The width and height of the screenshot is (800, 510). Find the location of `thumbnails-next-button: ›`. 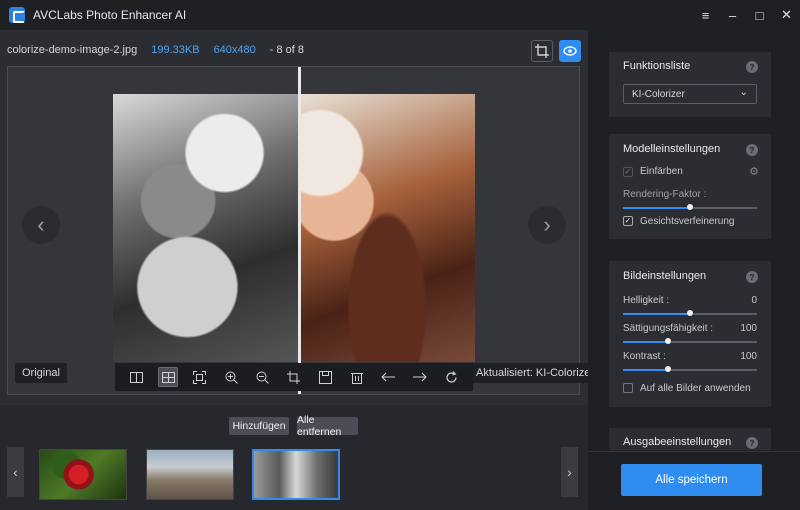

thumbnails-next-button: › is located at coordinates (569, 472).